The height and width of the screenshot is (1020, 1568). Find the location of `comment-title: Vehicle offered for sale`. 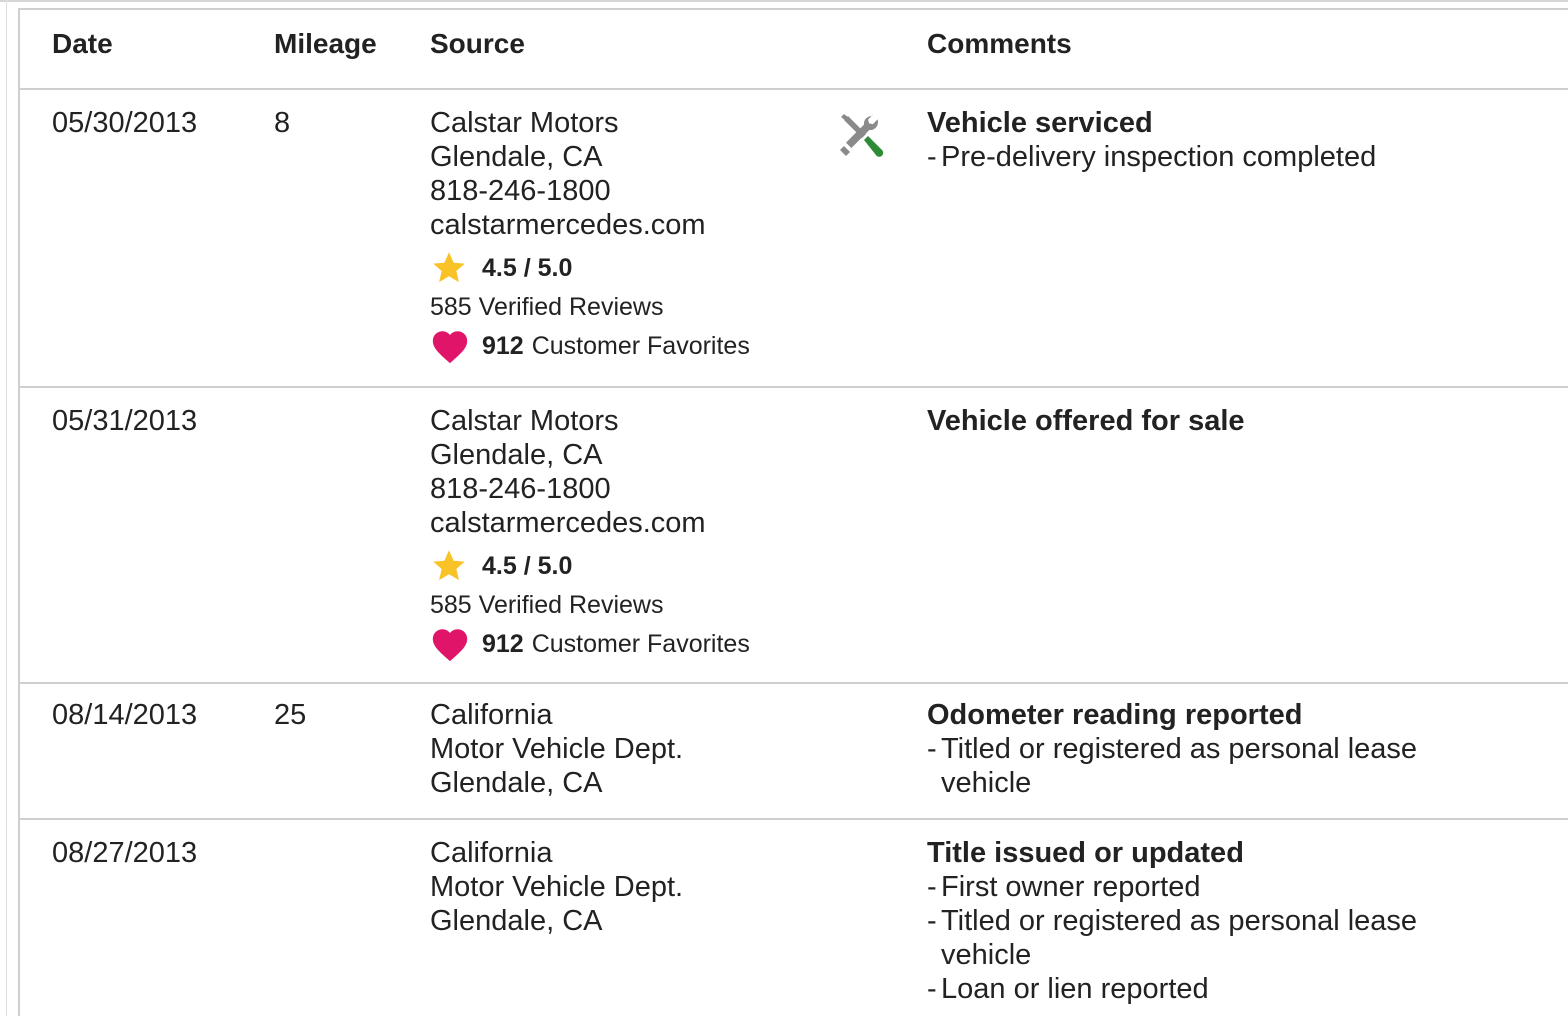

comment-title: Vehicle offered for sale is located at coordinates (1086, 421).